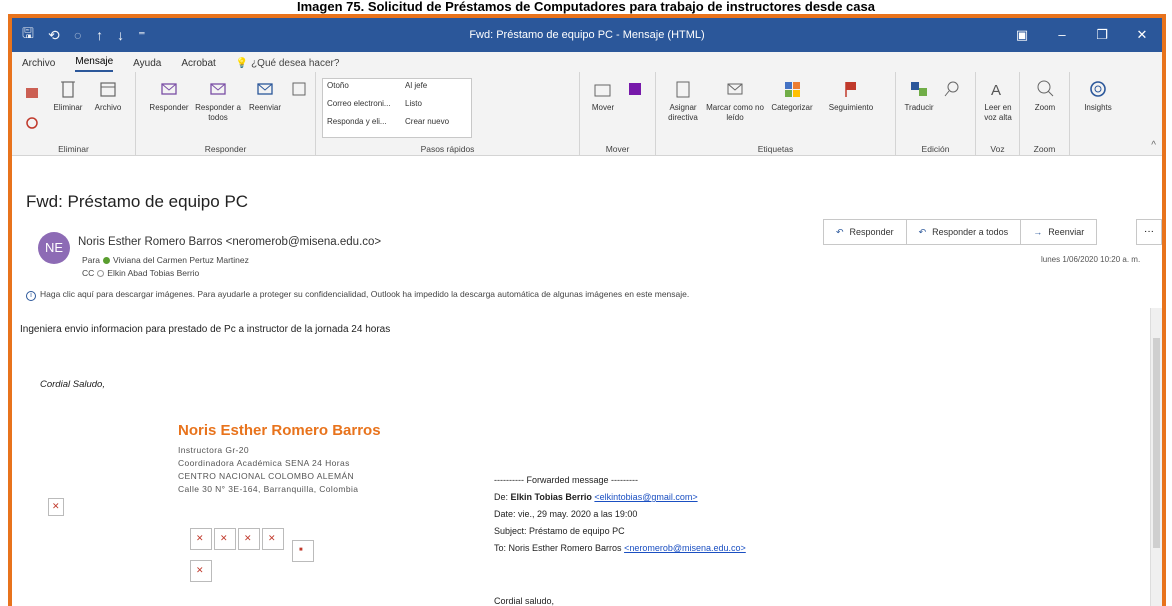 The width and height of the screenshot is (1172, 606). I want to click on onenote-button, so click(635, 90).